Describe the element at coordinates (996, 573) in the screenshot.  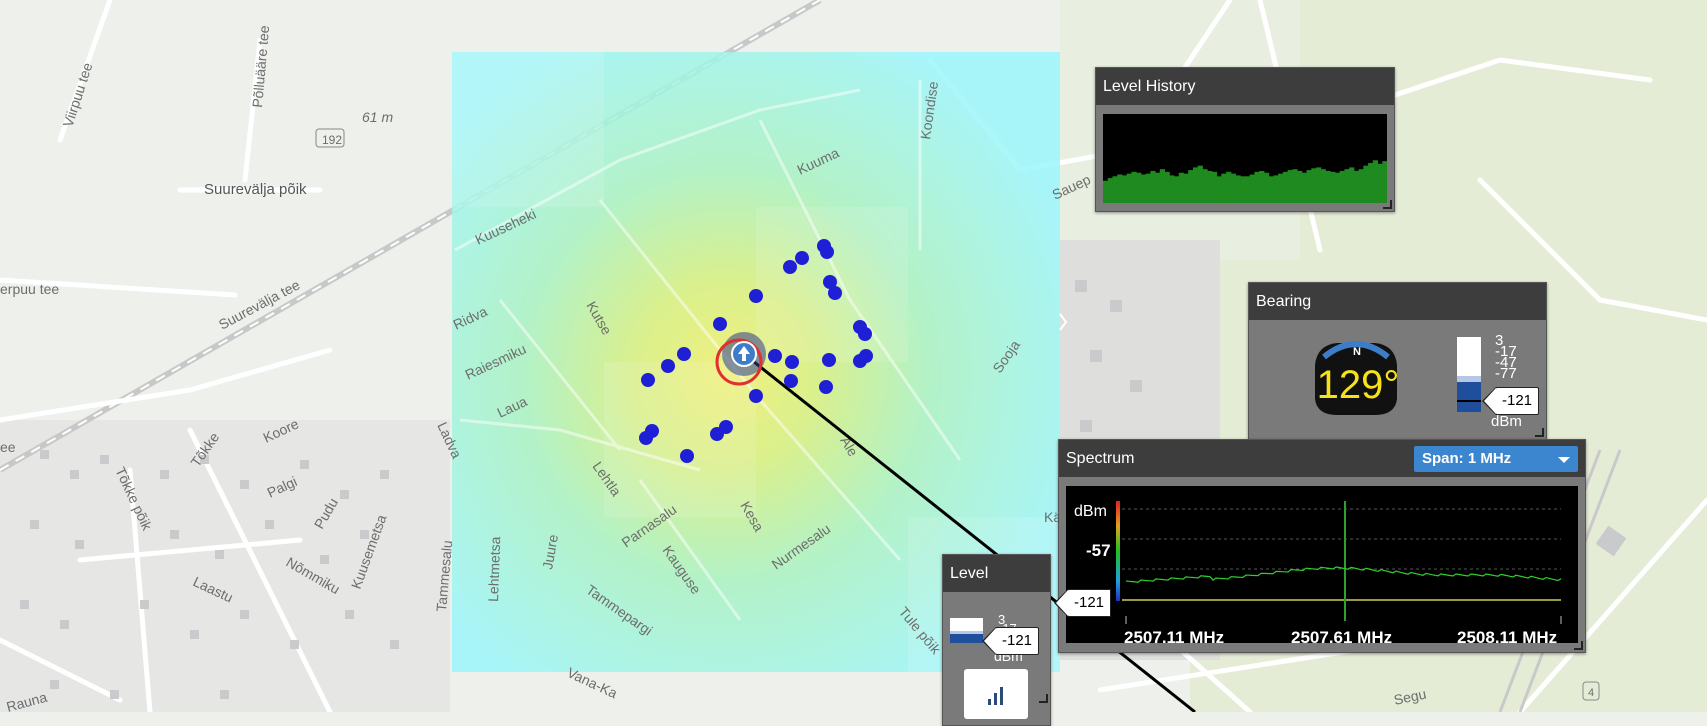
I see `level-title: Level` at that location.